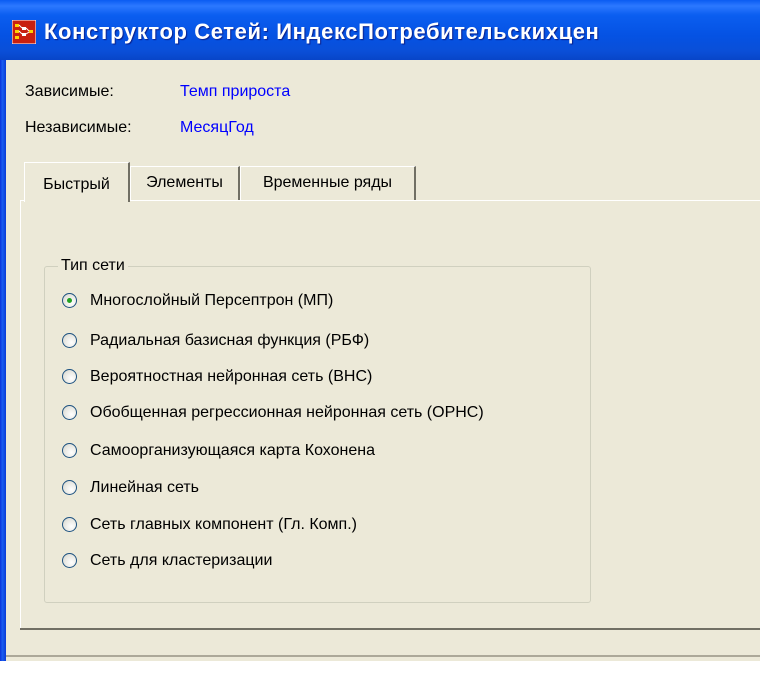  I want to click on independent-value: МесяцГод, so click(217, 128).